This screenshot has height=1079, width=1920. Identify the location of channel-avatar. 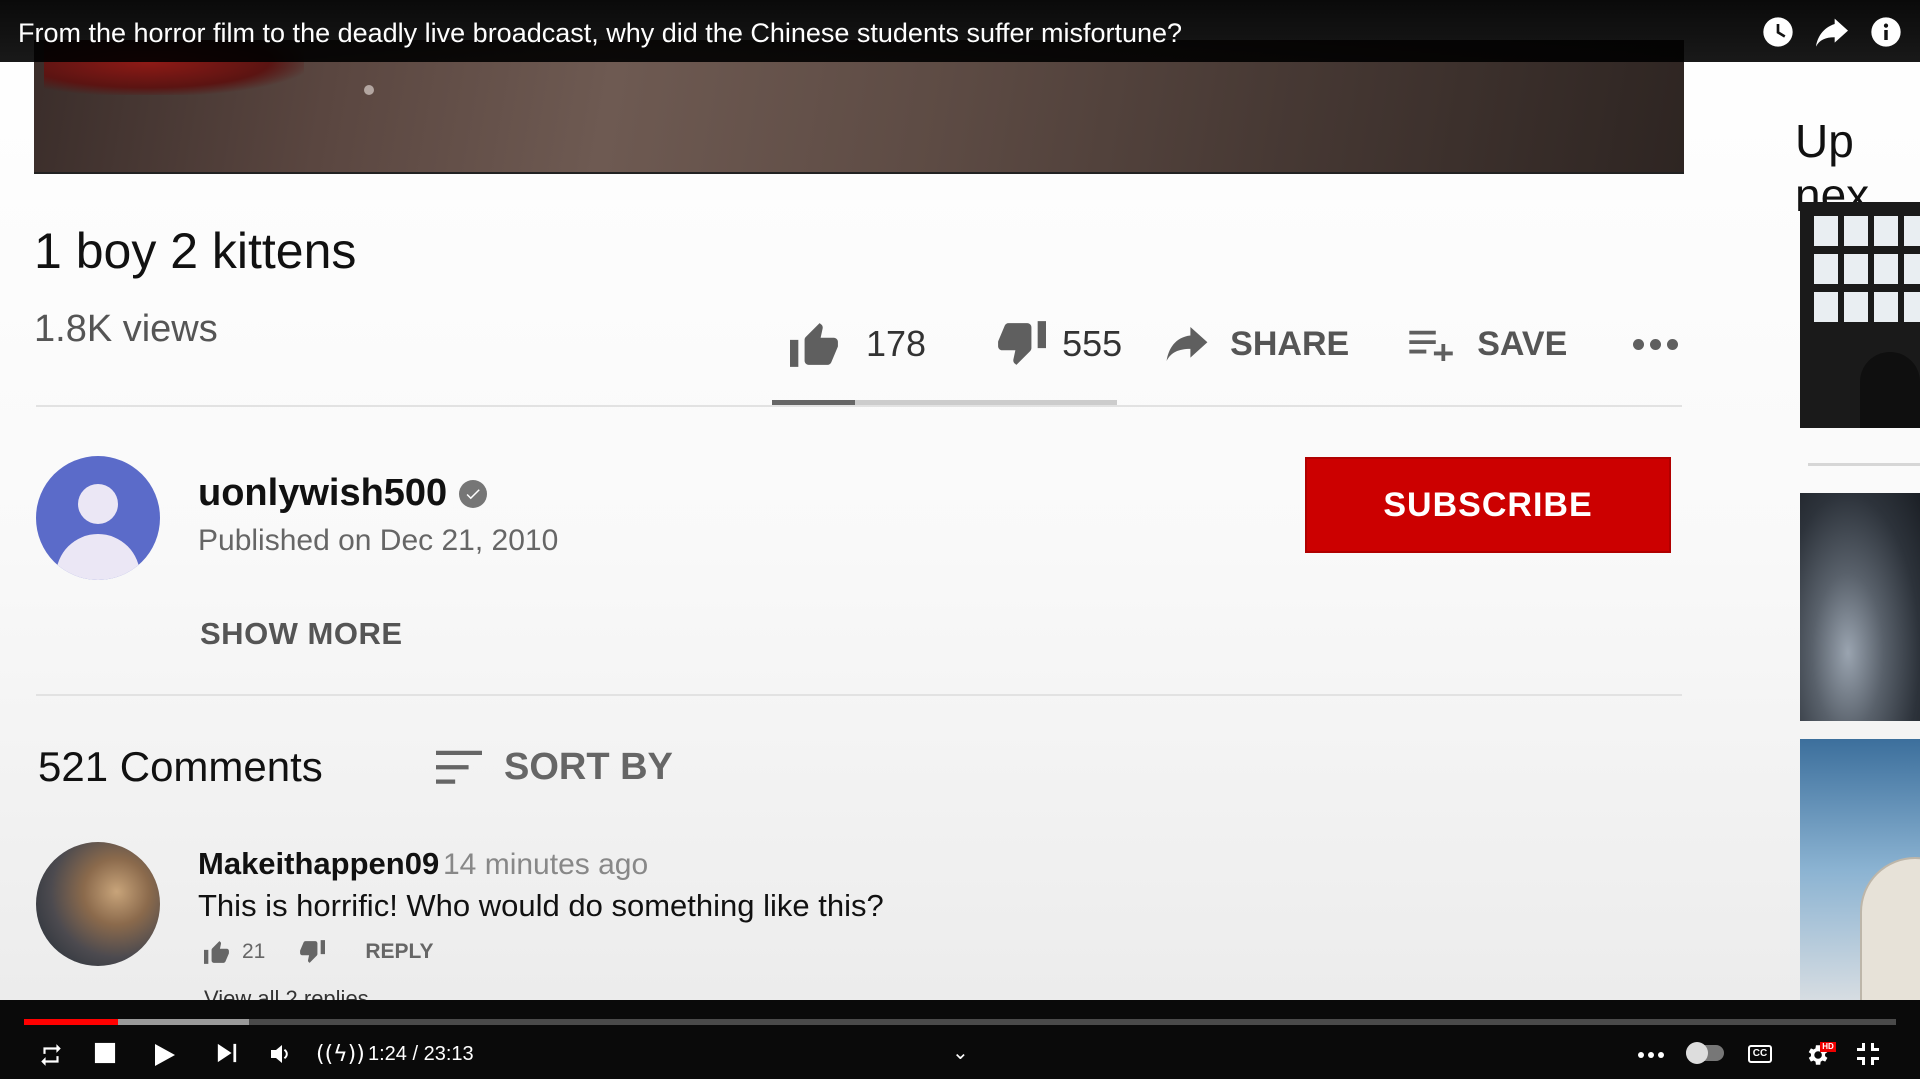
(98, 518).